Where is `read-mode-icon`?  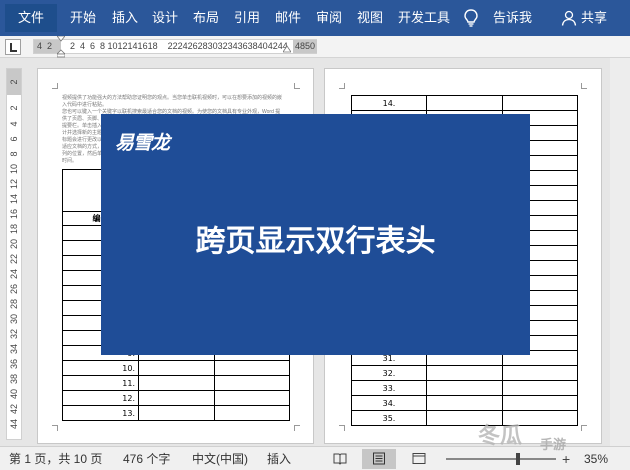 read-mode-icon is located at coordinates (340, 458).